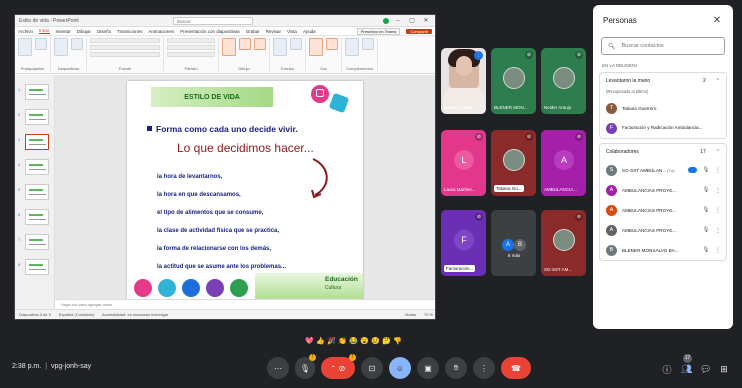 The image size is (742, 388). Describe the element at coordinates (686, 364) in the screenshot. I see `people-icon: 👥︎ 17` at that location.